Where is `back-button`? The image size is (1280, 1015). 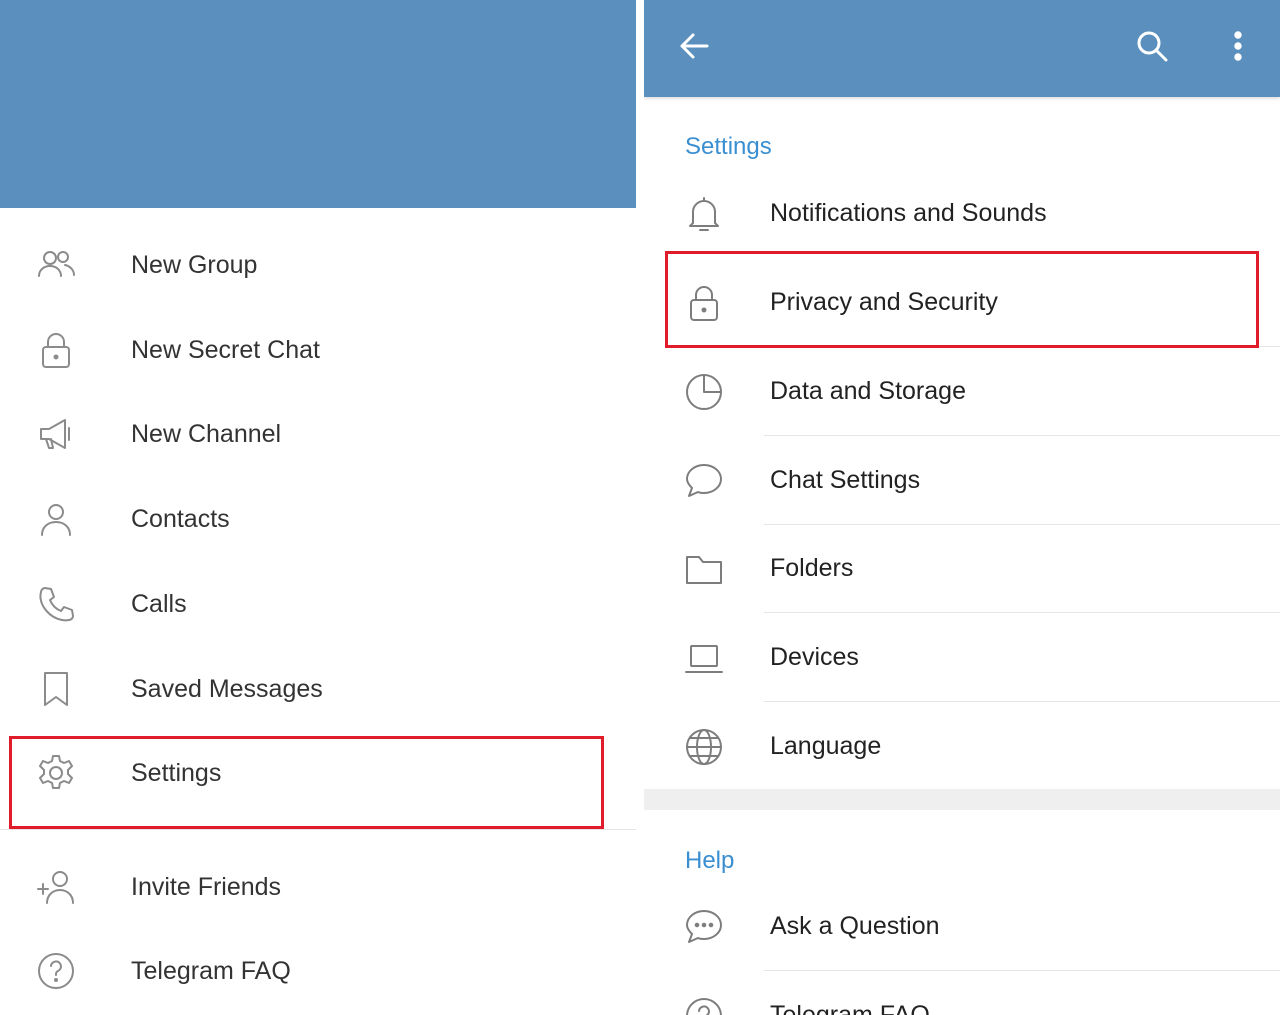
back-button is located at coordinates (694, 48).